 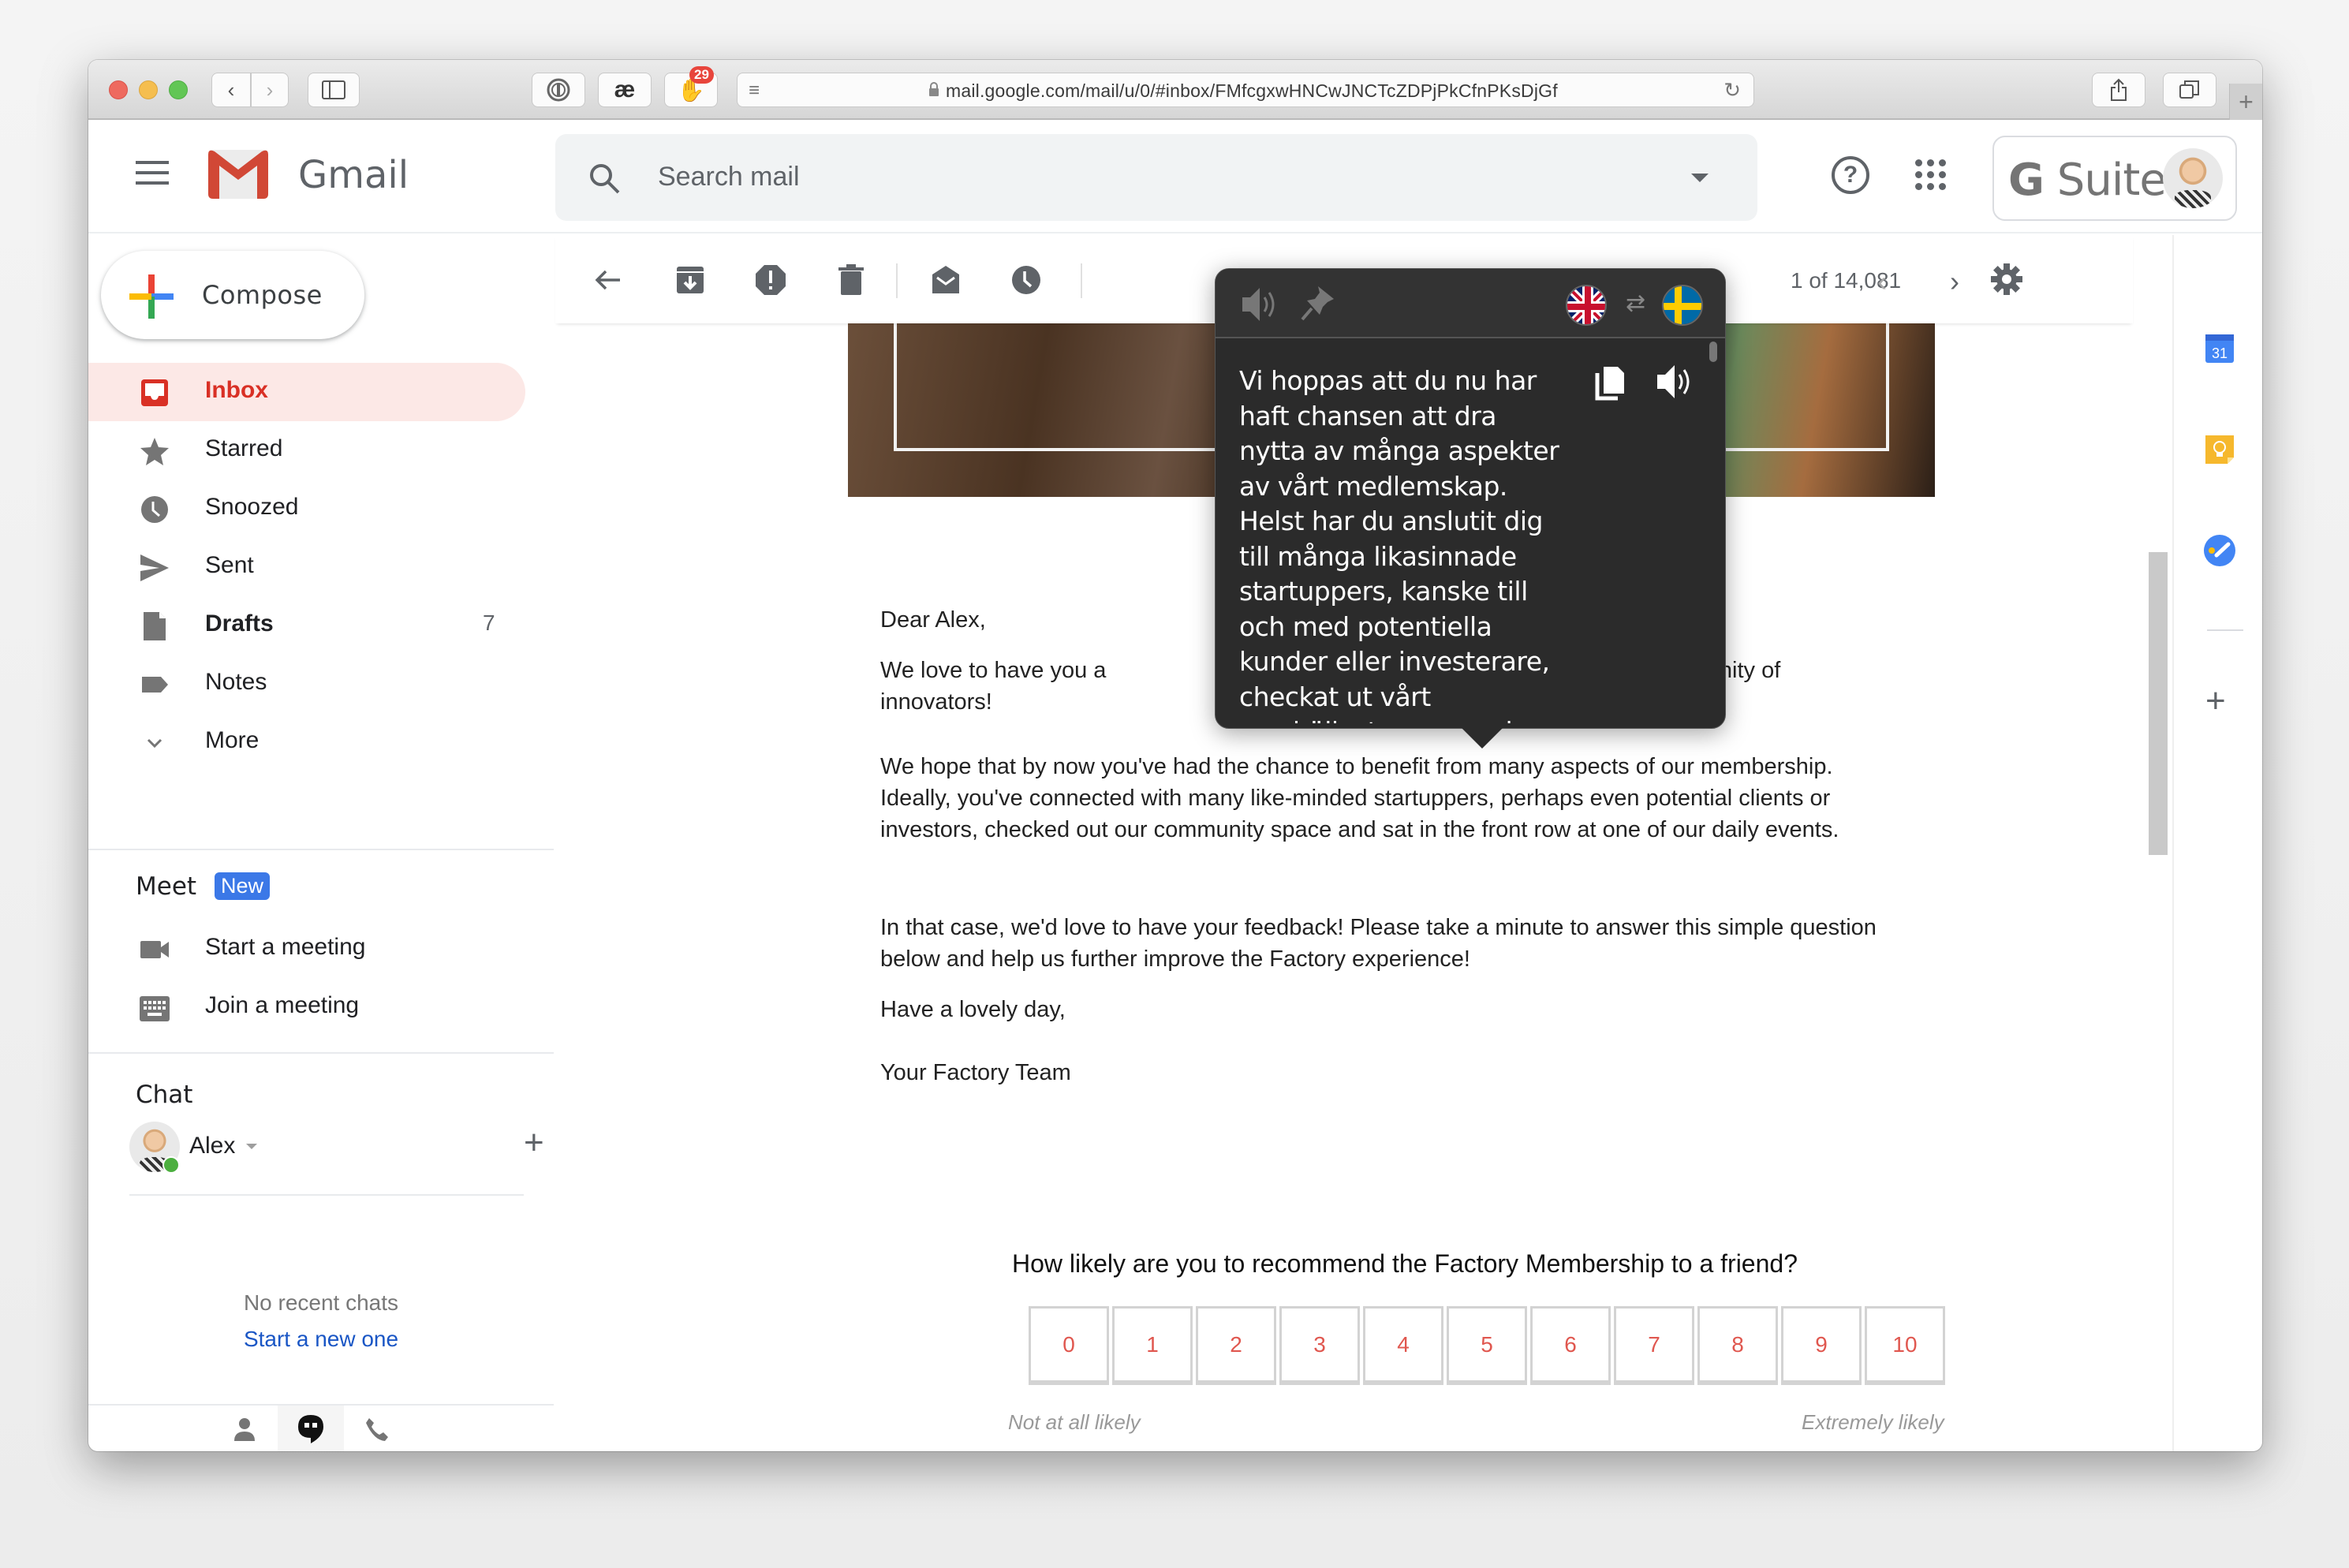 What do you see at coordinates (609, 280) in the screenshot?
I see `back-arrow-icon` at bounding box center [609, 280].